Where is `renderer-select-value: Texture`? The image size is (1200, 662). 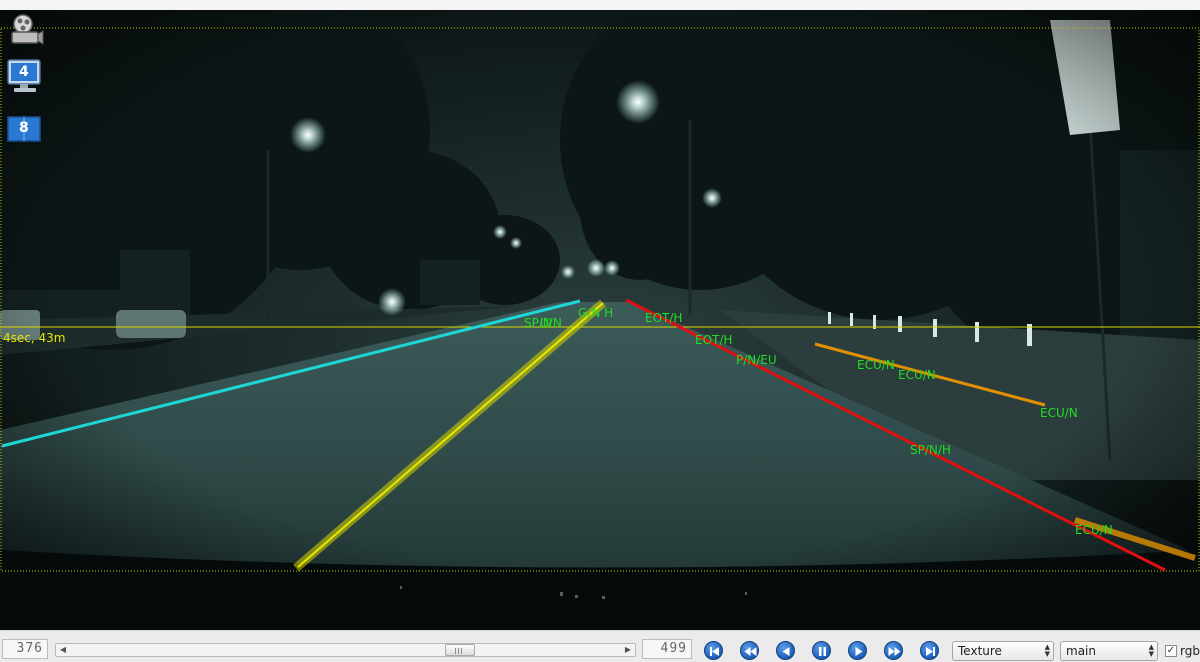
renderer-select-value: Texture is located at coordinates (980, 651).